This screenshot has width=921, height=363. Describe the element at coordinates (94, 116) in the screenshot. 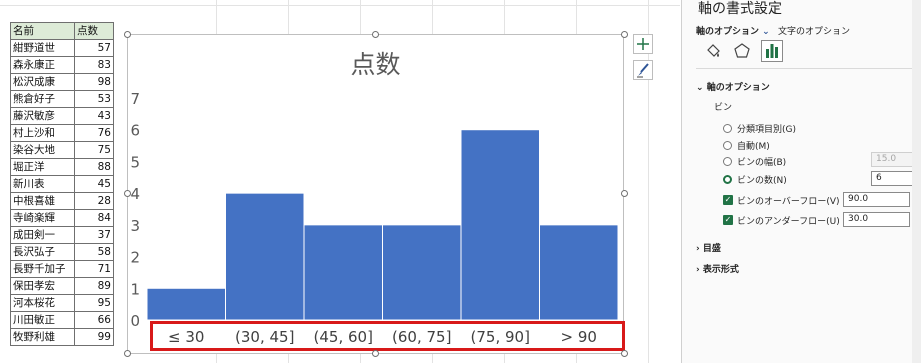

I see `score-cell: 43` at that location.